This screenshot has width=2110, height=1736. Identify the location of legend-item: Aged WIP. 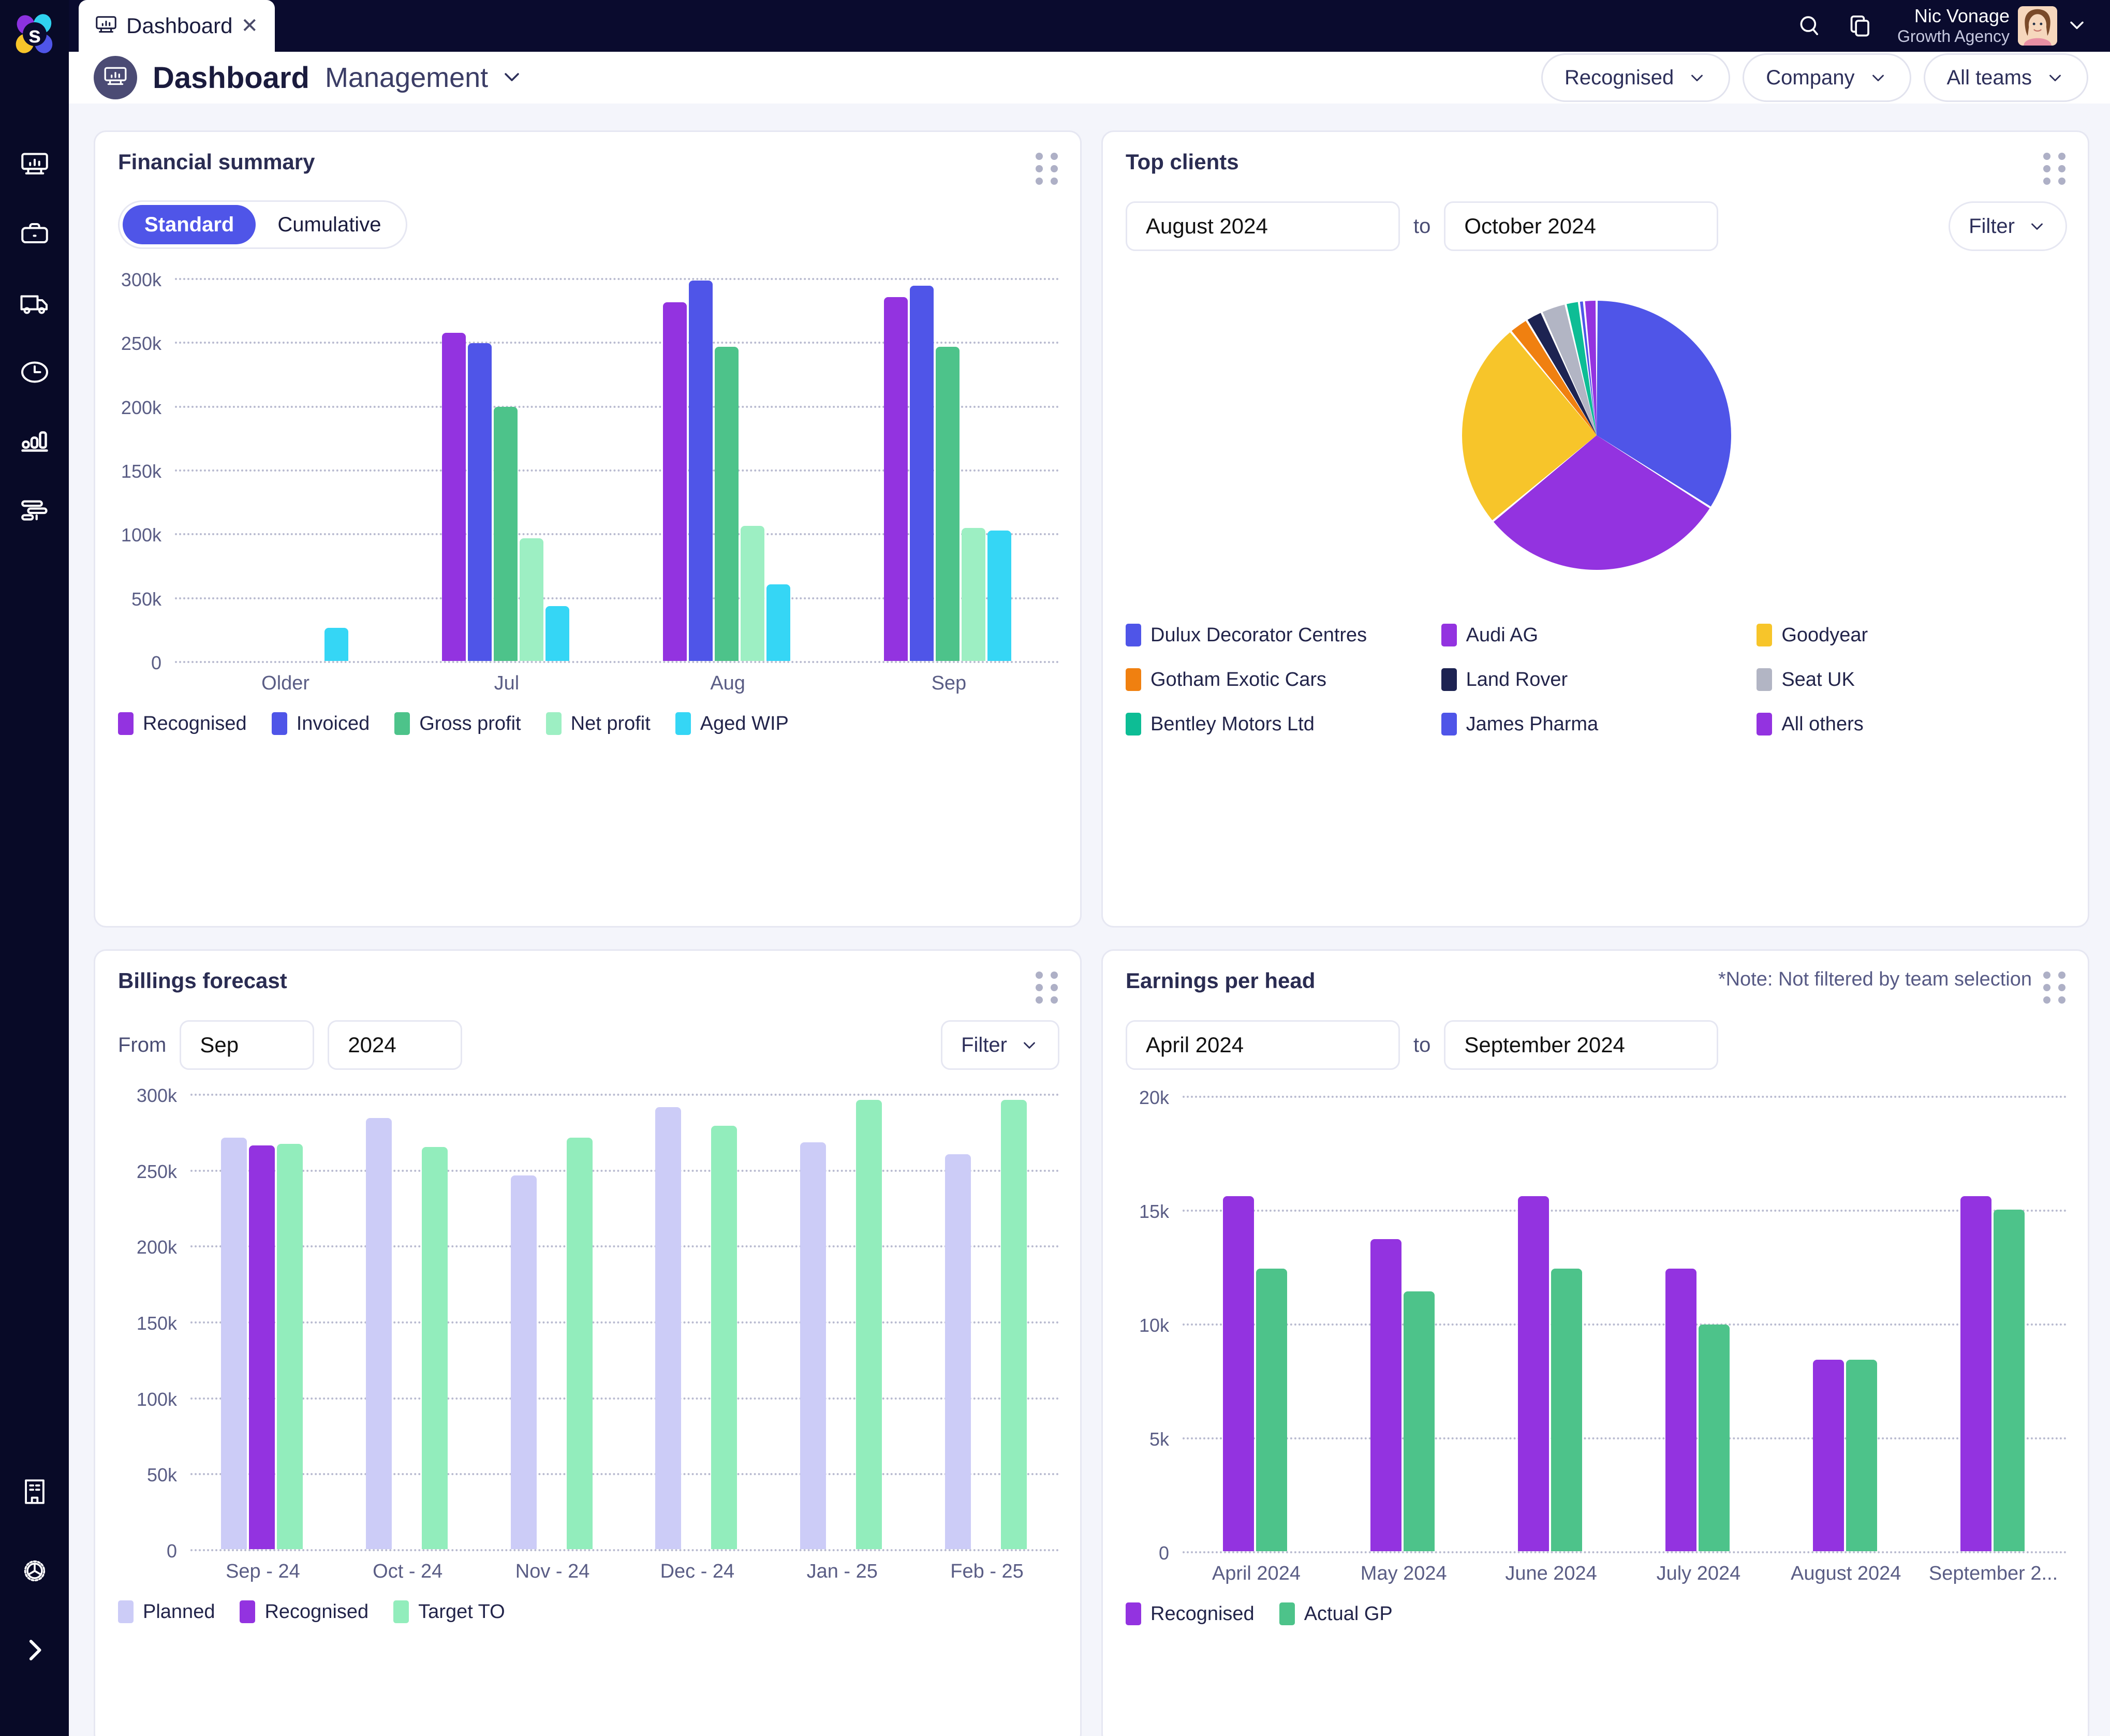
(732, 723).